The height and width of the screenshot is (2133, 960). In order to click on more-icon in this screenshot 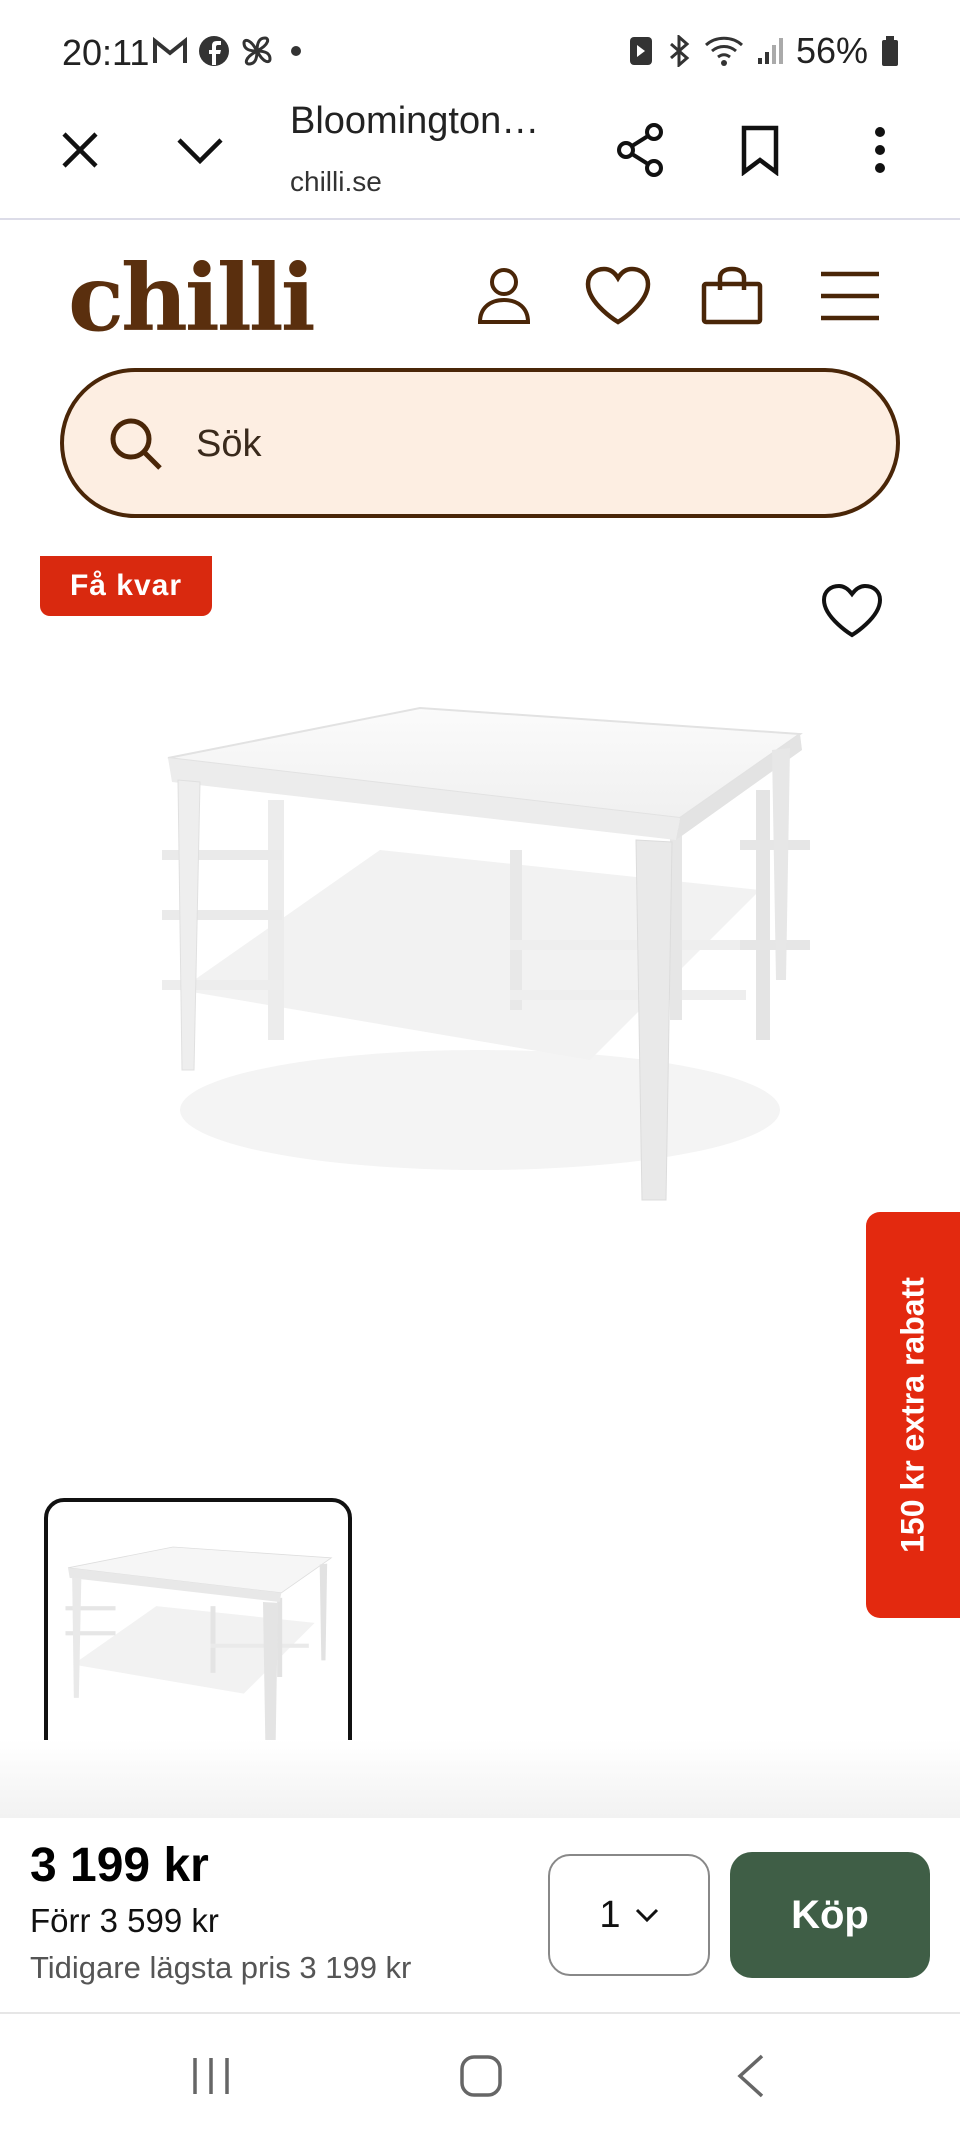, I will do `click(880, 150)`.